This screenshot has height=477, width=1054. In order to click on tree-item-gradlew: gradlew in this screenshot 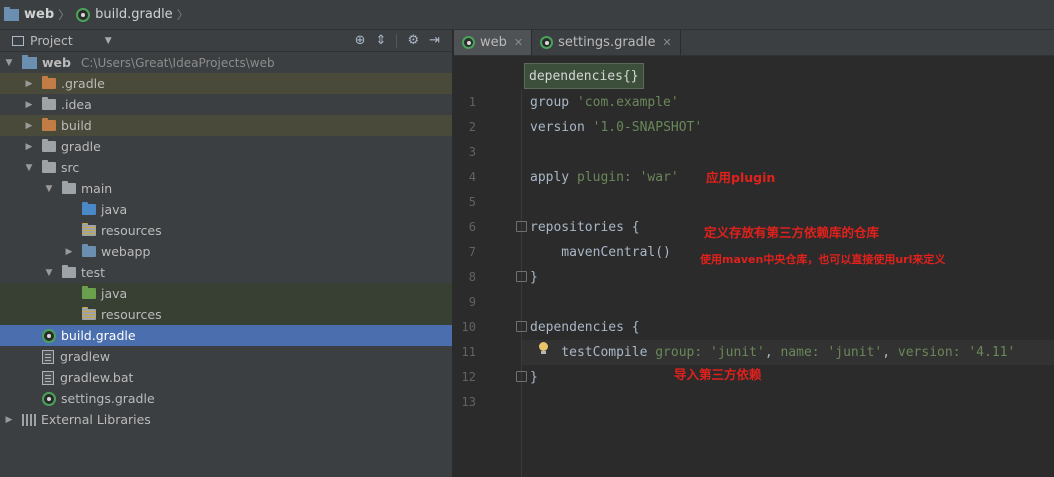, I will do `click(226, 356)`.